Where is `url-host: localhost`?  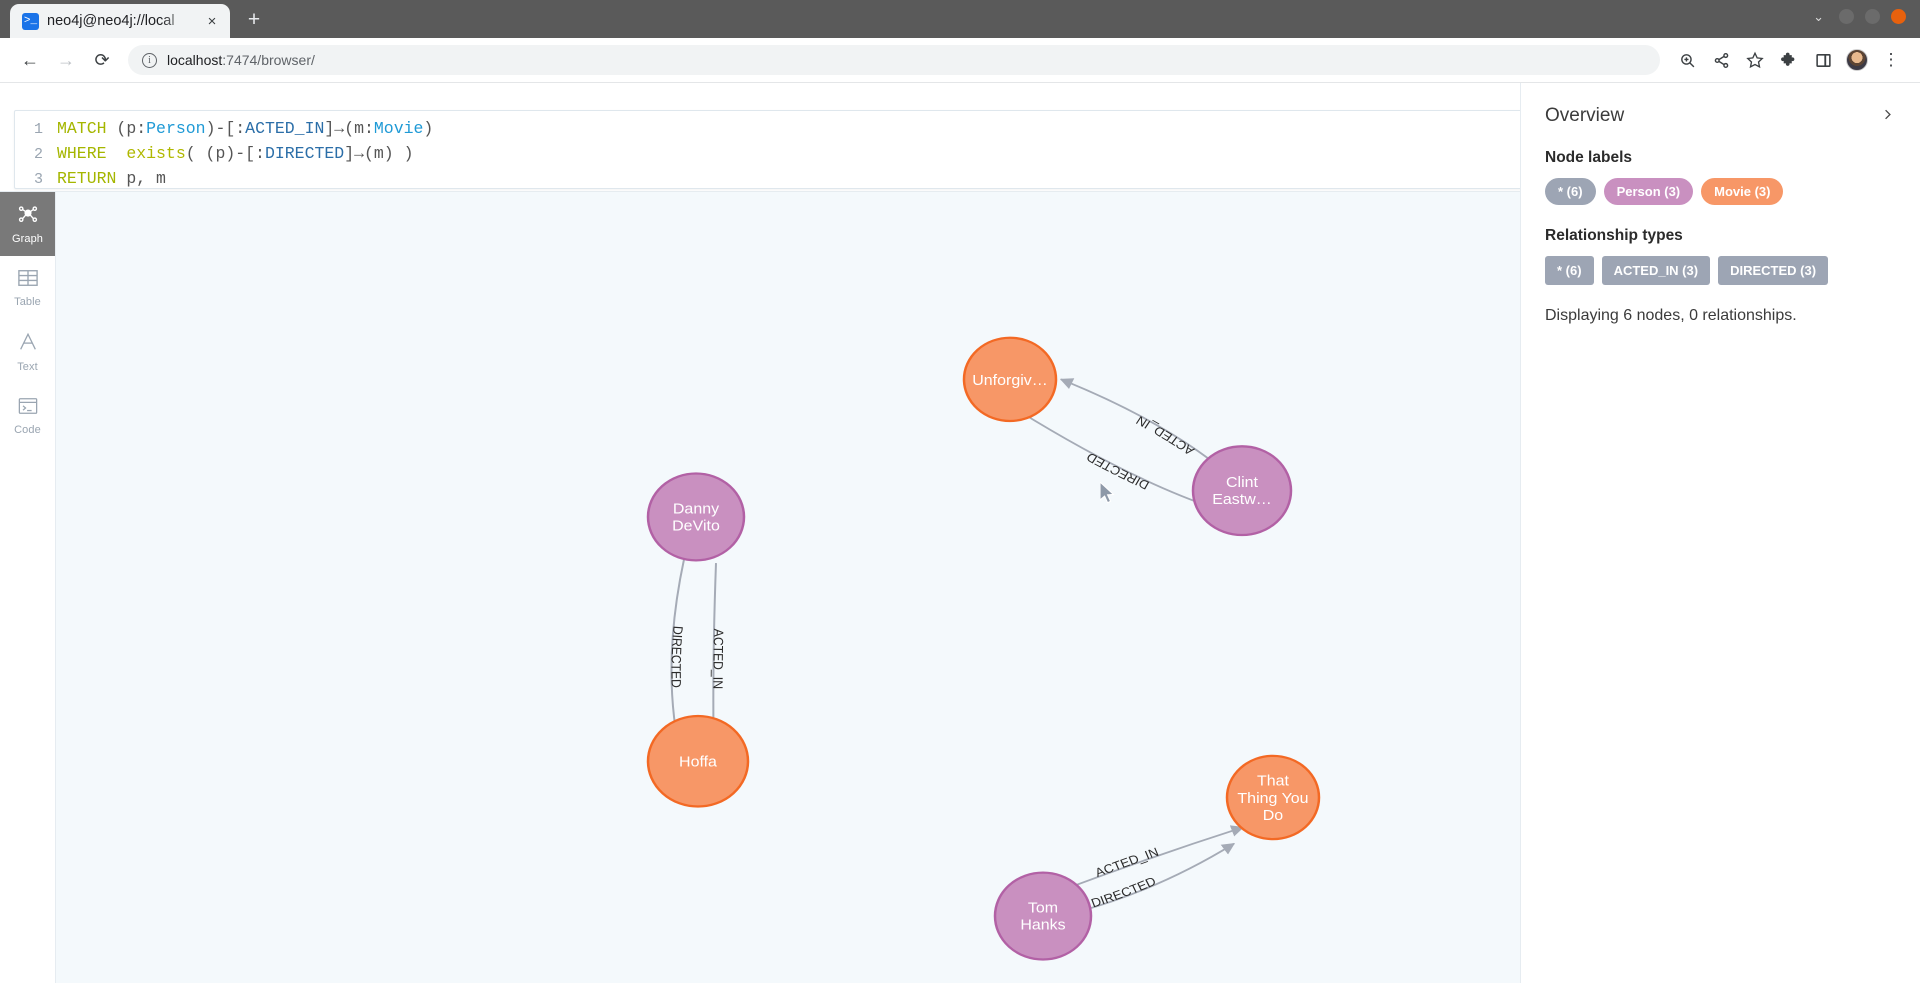 url-host: localhost is located at coordinates (195, 60).